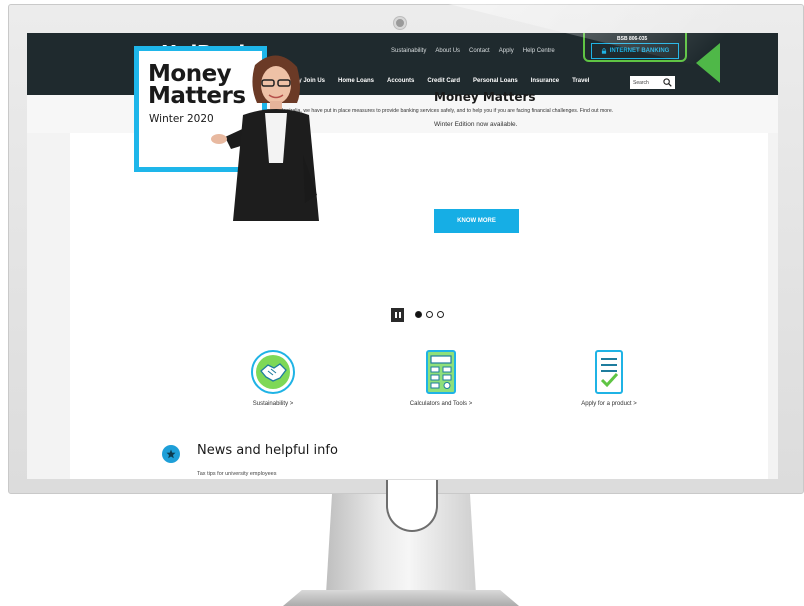  I want to click on nav-home-loans: Home Loans, so click(356, 81).